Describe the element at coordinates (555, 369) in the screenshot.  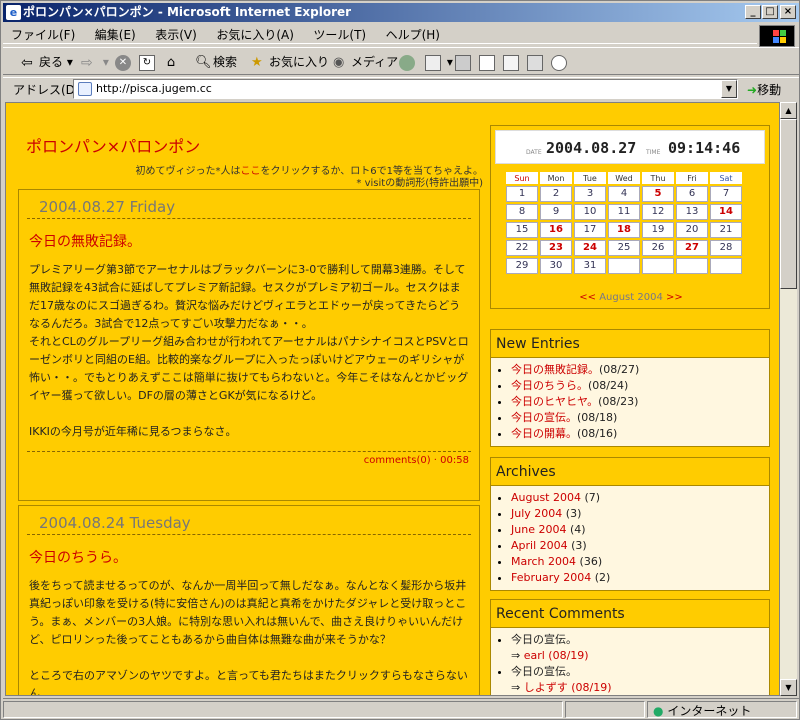
I see `new-entry-link: 今日の無敗記録。` at that location.